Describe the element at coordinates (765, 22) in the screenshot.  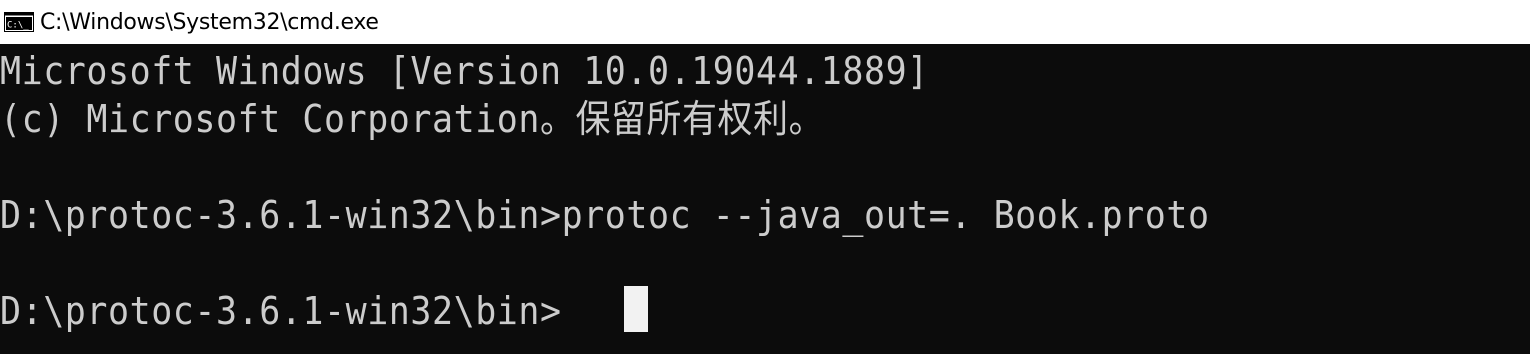
I see `title-bar: C:\_ C:\Windows\System32\cmd.exe` at that location.